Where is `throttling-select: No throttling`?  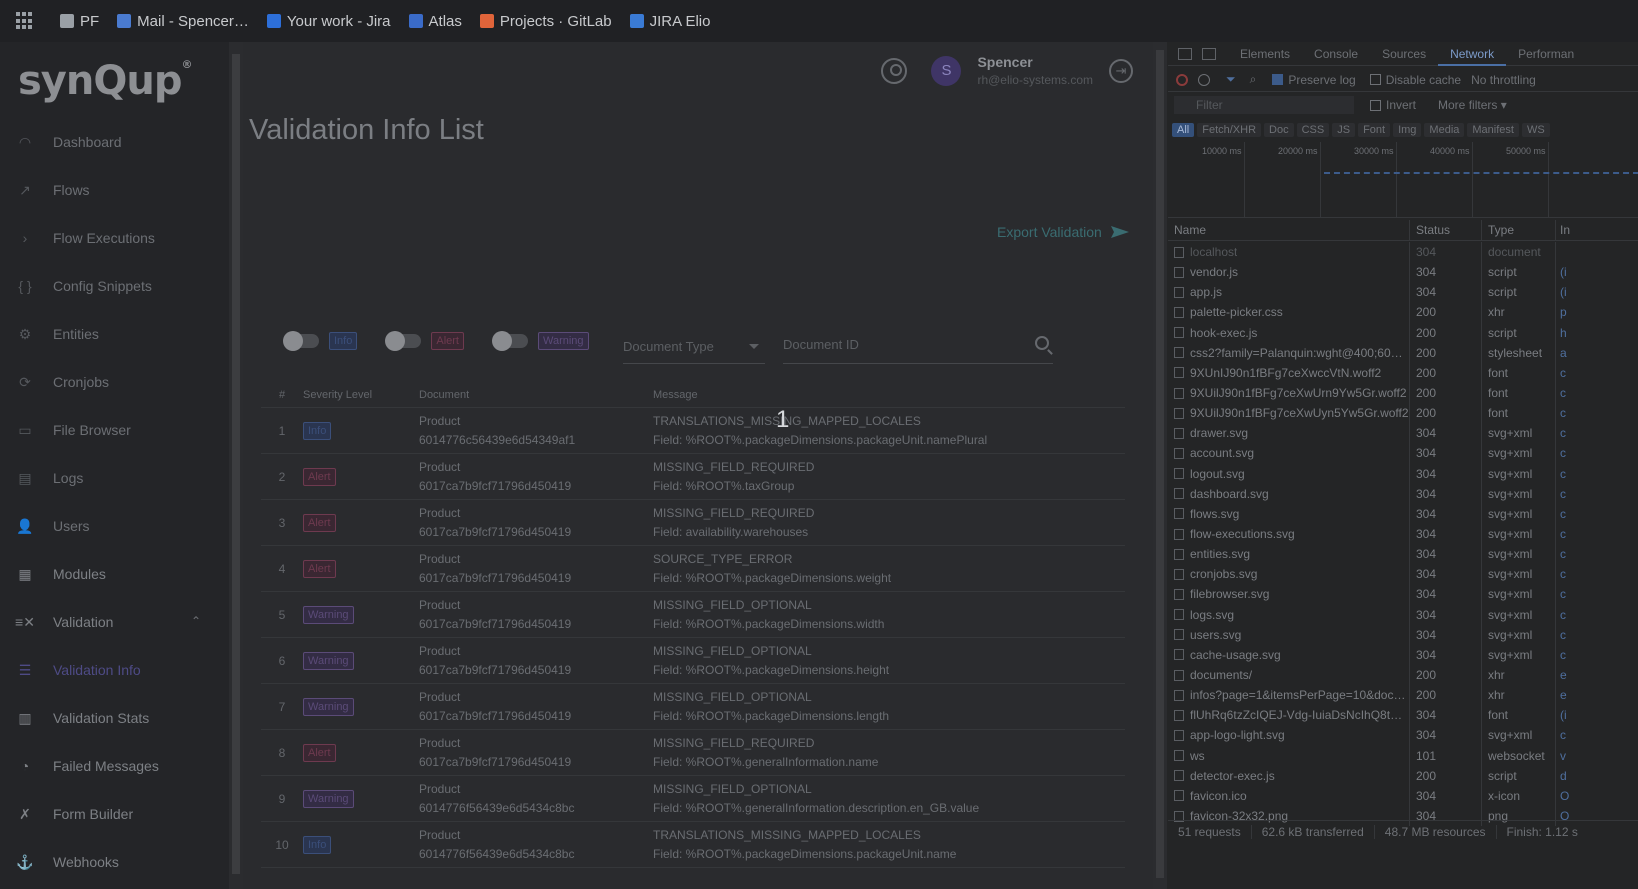 throttling-select: No throttling is located at coordinates (1503, 80).